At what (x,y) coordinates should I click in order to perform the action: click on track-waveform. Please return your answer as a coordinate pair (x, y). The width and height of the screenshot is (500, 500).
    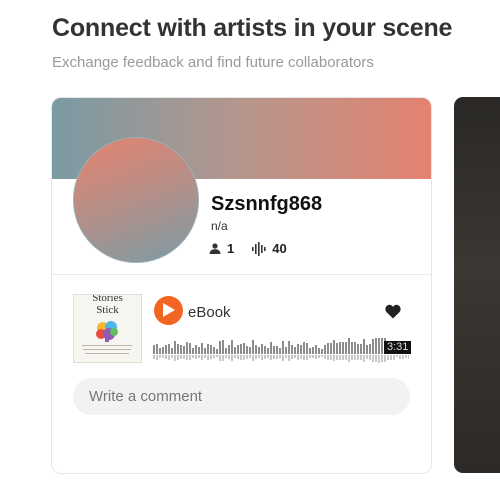
    Looking at the image, I should click on (281, 351).